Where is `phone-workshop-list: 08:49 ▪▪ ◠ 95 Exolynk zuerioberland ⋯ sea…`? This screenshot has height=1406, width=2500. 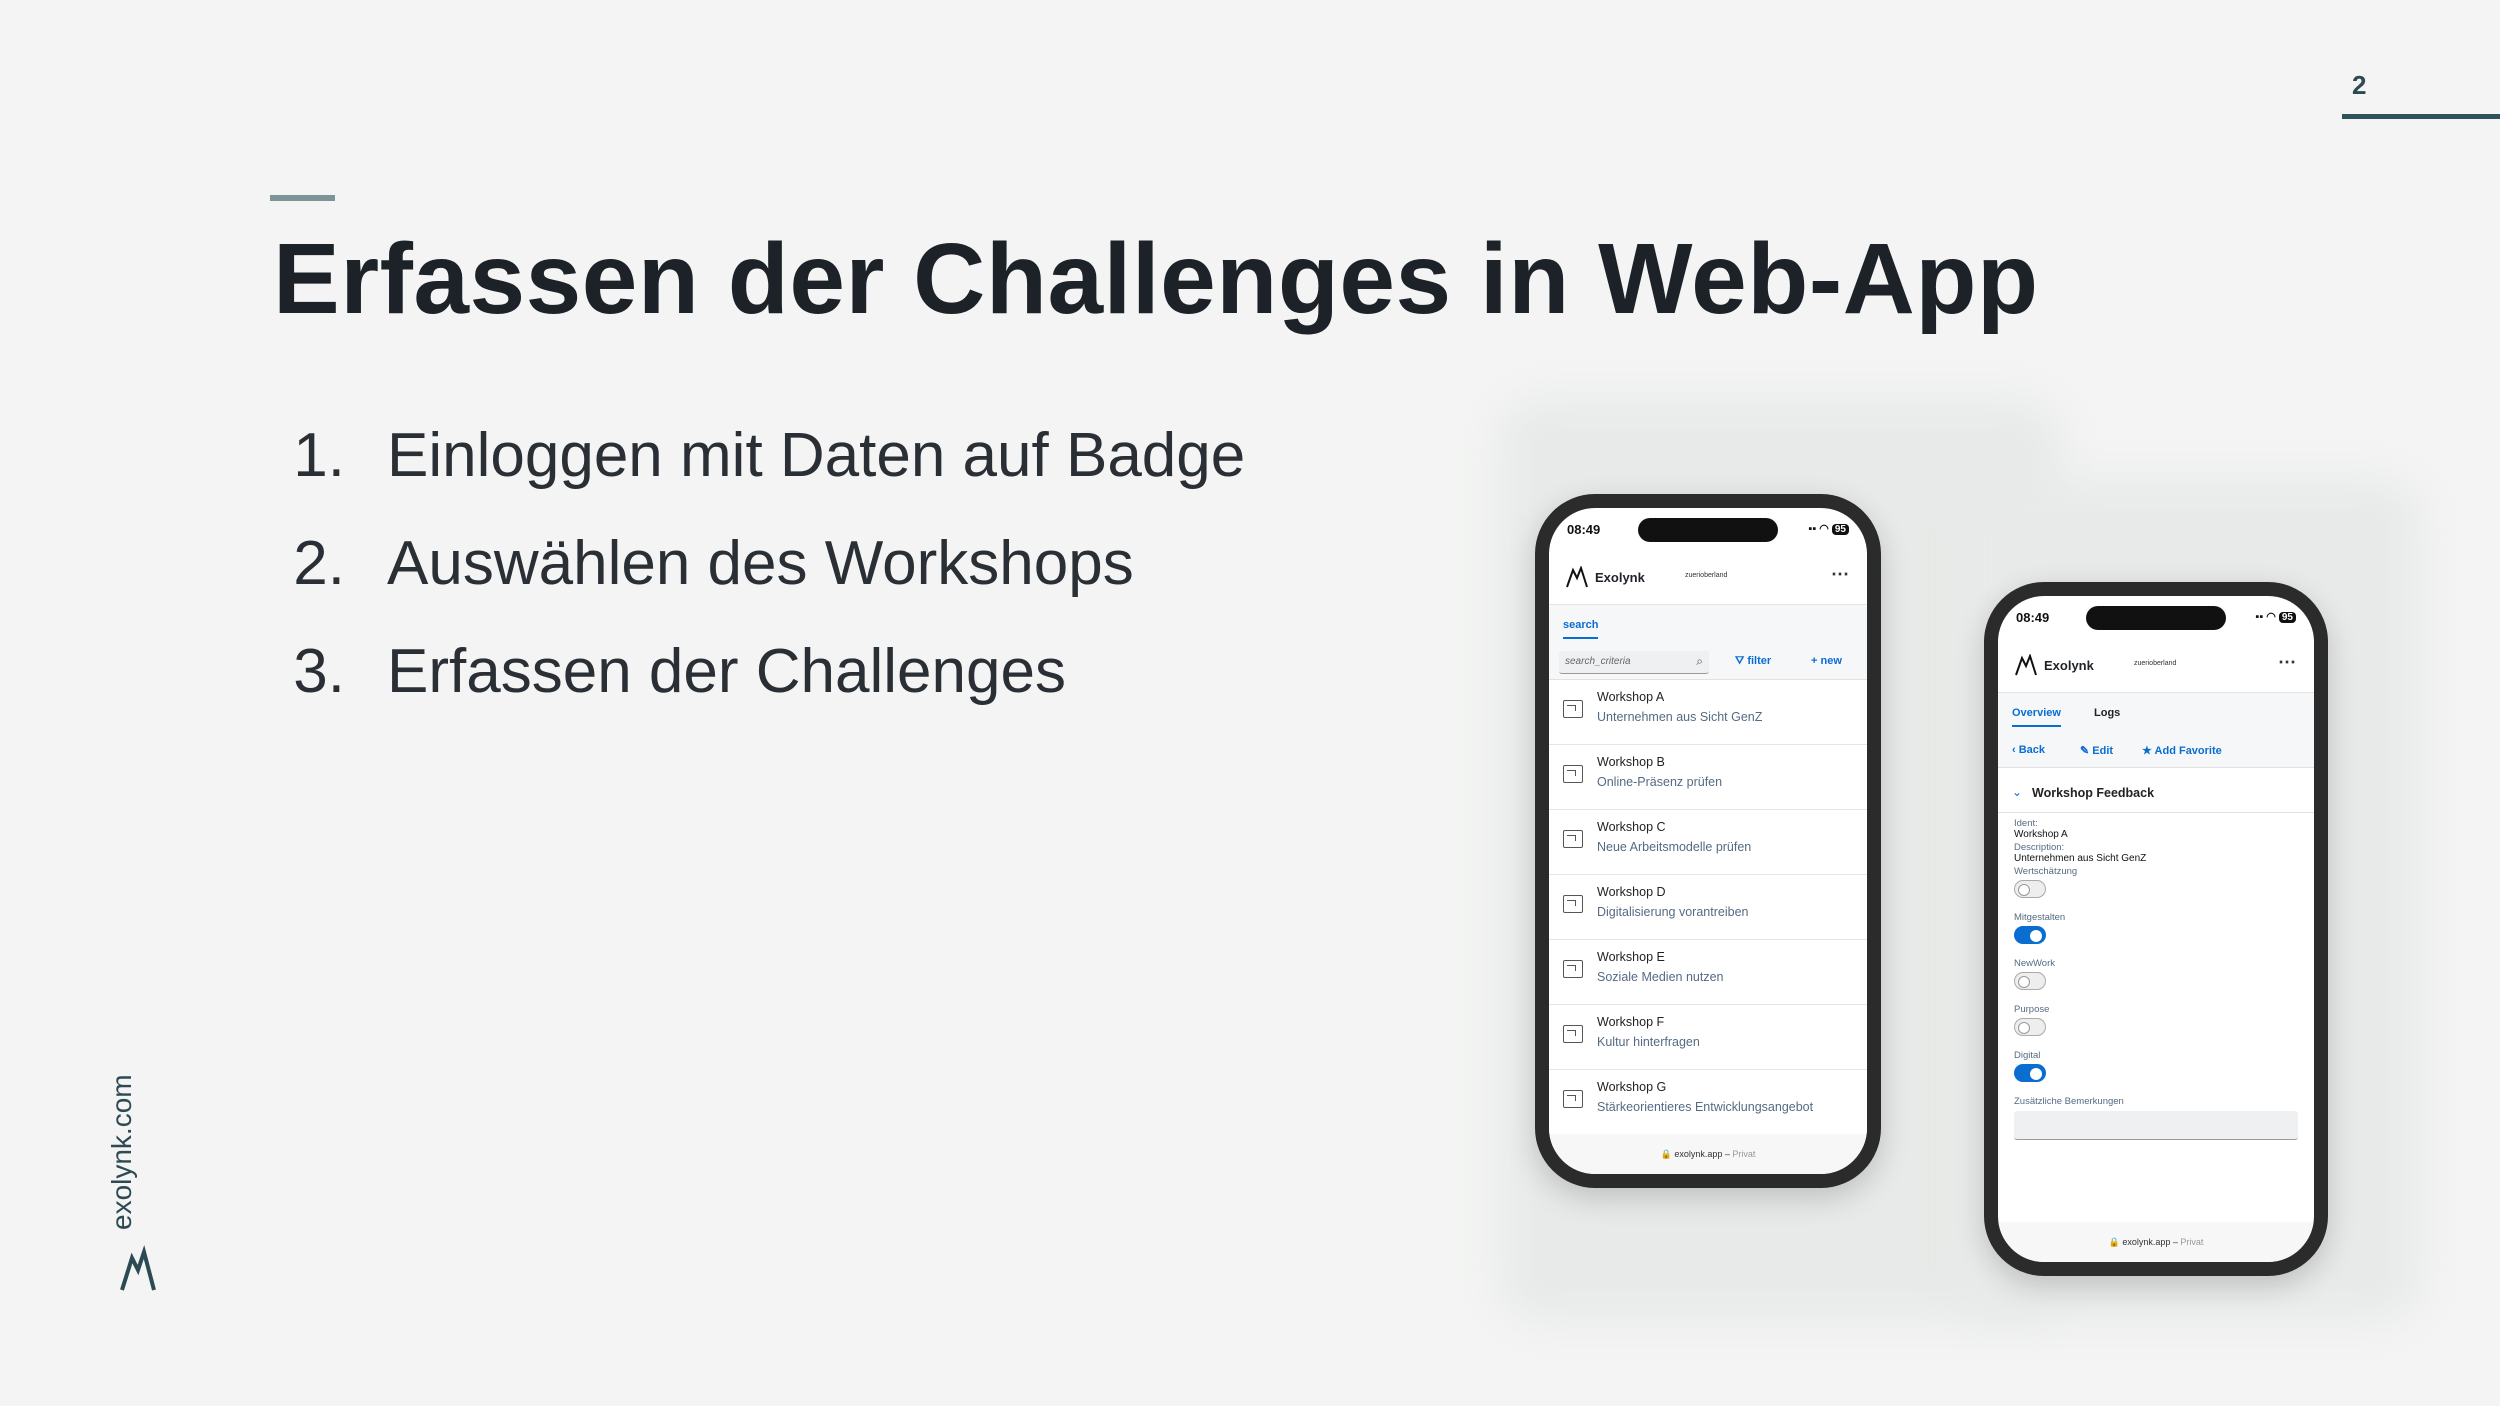 phone-workshop-list: 08:49 ▪▪ ◠ 95 Exolynk zuerioberland ⋯ sea… is located at coordinates (1708, 841).